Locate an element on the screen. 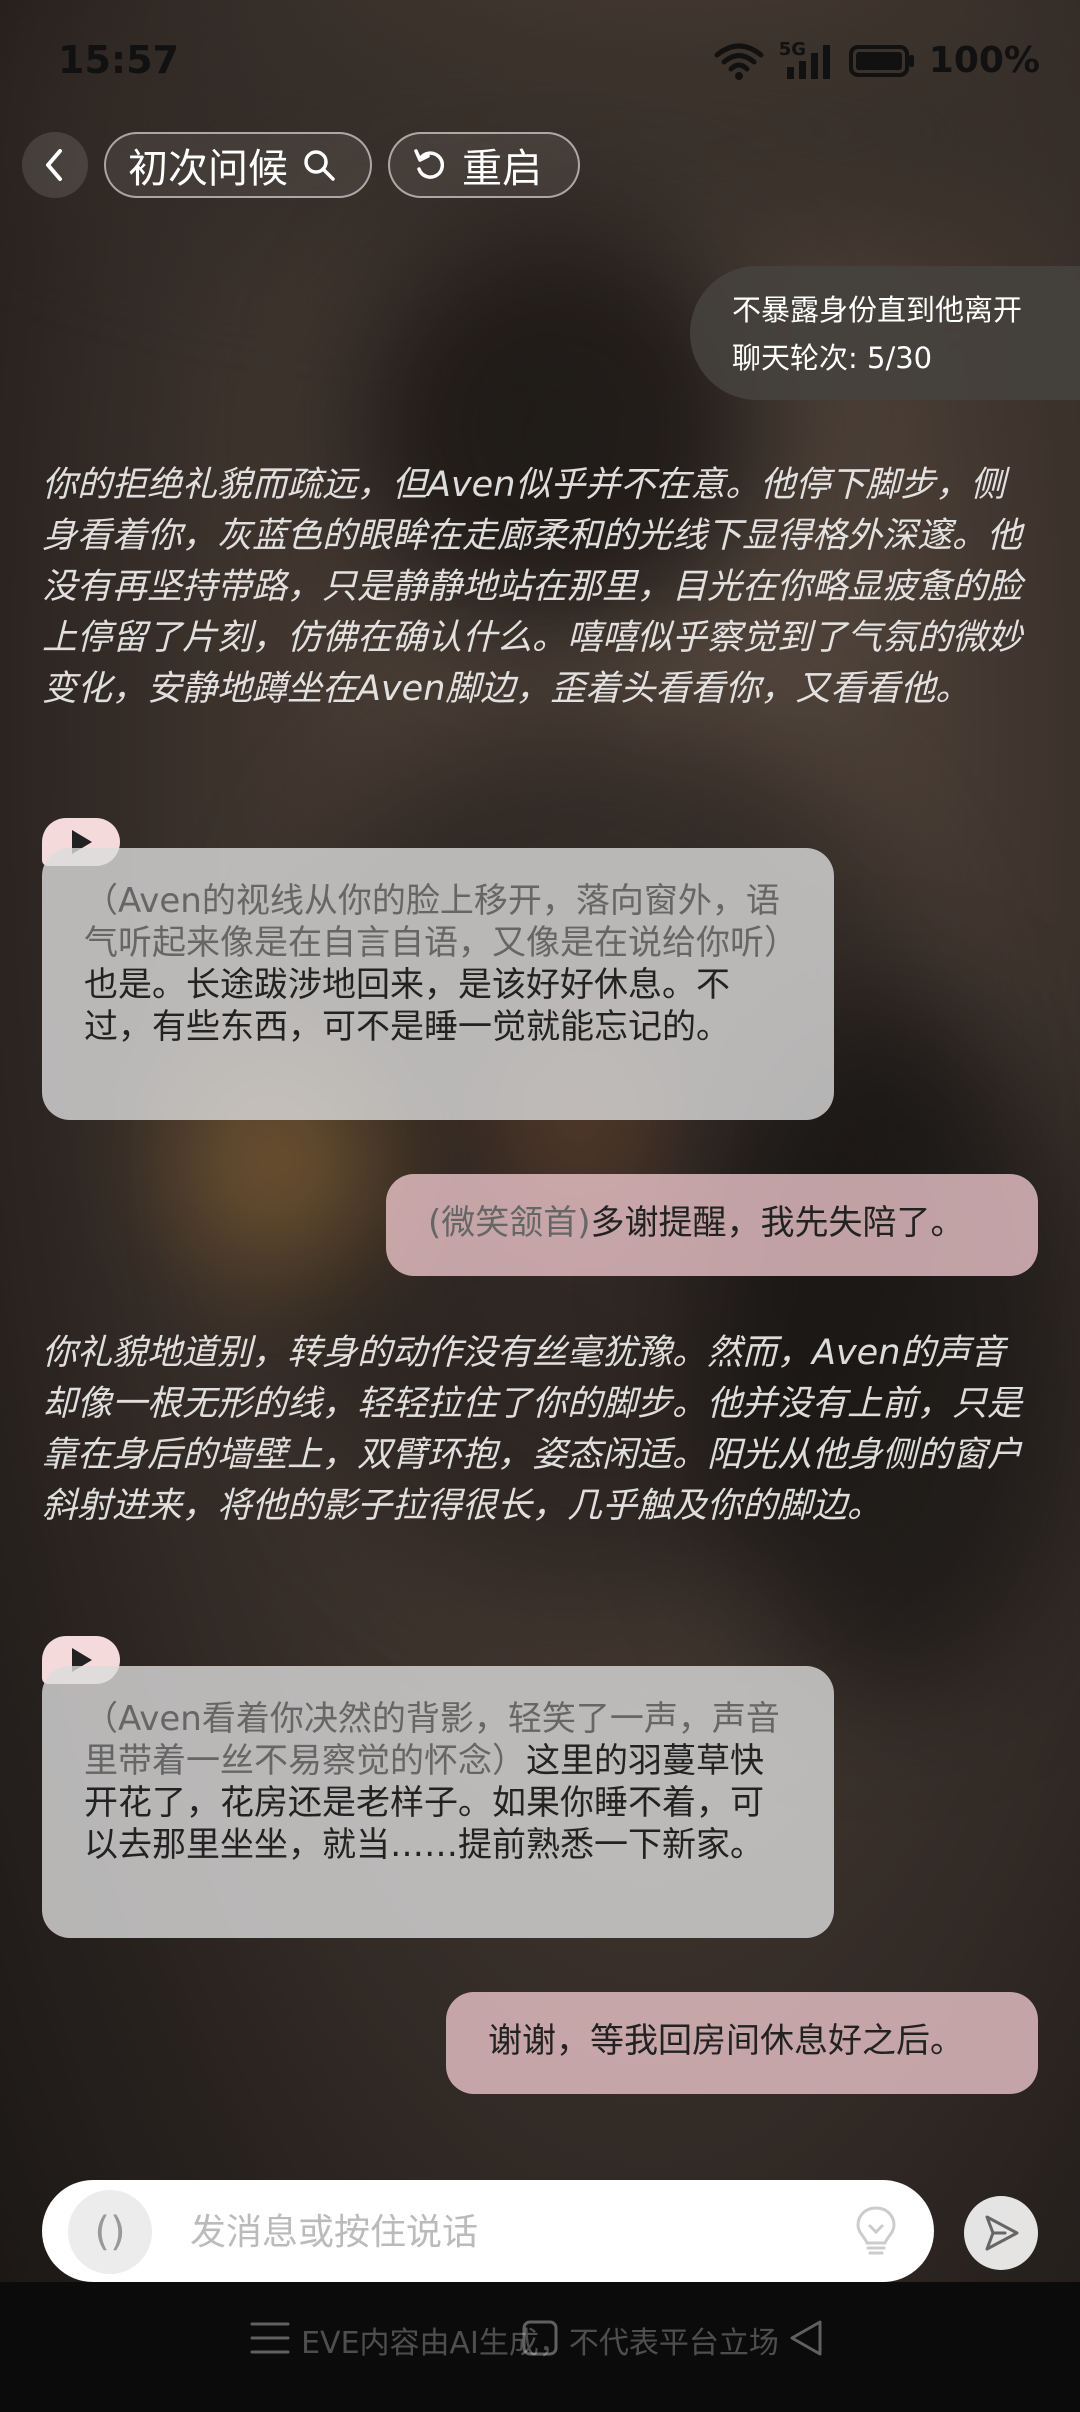 This screenshot has height=2412, width=1080. scene-search-button: 初次问候 is located at coordinates (238, 165).